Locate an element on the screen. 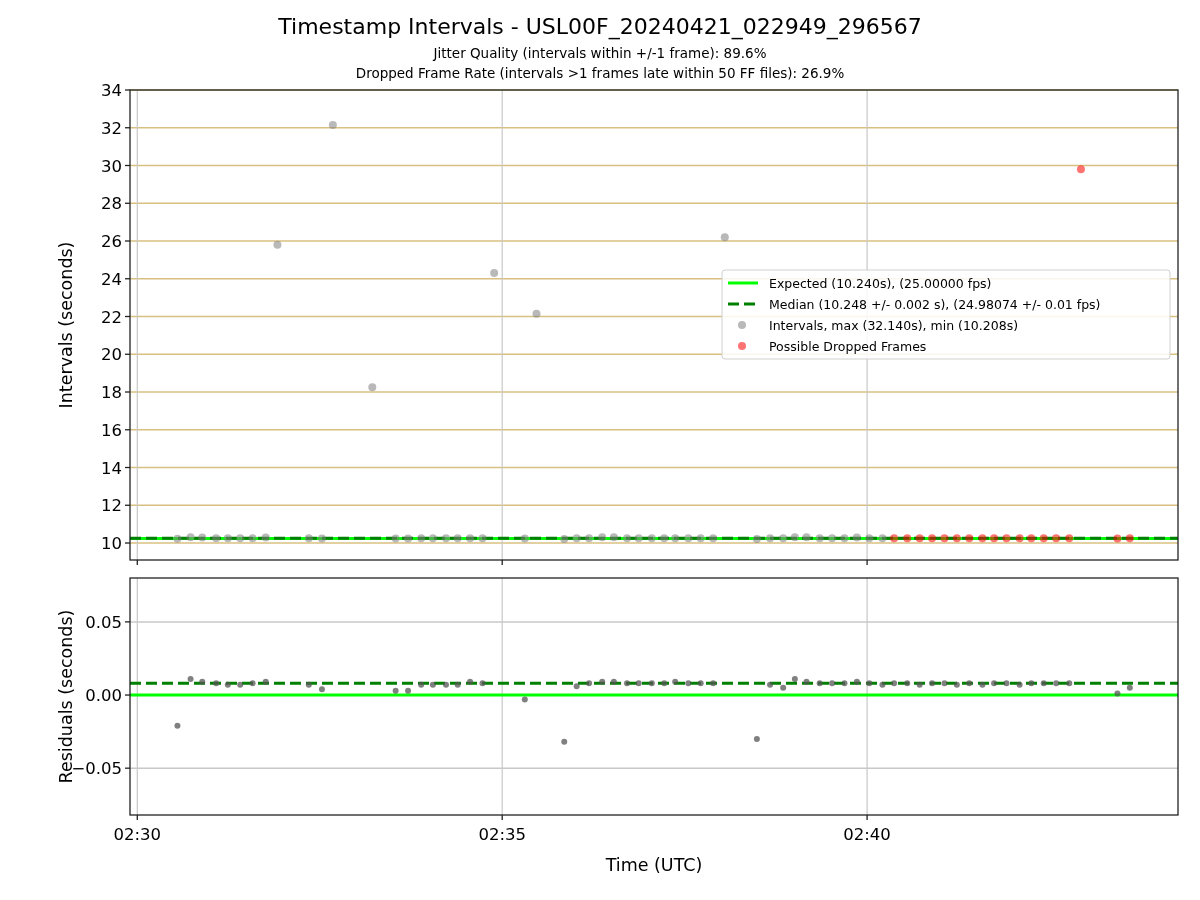 The height and width of the screenshot is (900, 1200). tick-label: 16 is located at coordinates (111, 430).